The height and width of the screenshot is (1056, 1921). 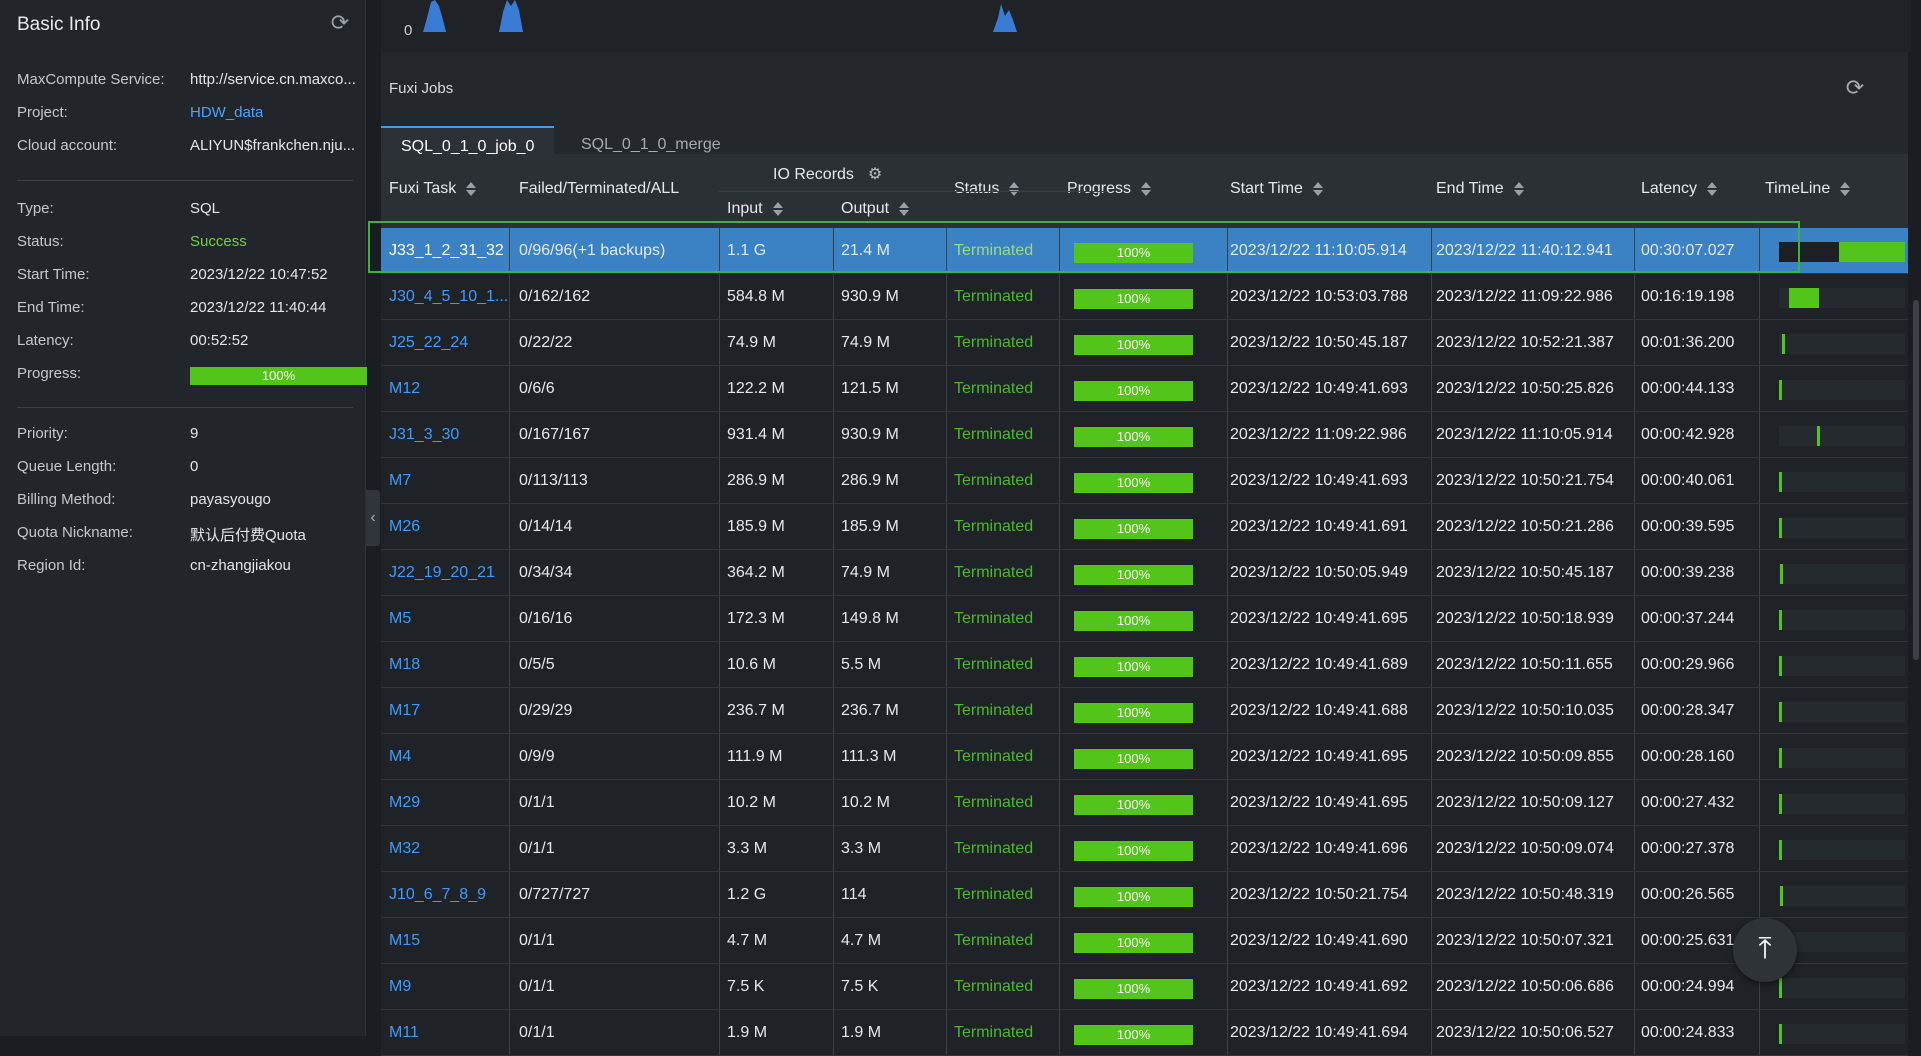 What do you see at coordinates (449, 756) in the screenshot?
I see `task-link: M4` at bounding box center [449, 756].